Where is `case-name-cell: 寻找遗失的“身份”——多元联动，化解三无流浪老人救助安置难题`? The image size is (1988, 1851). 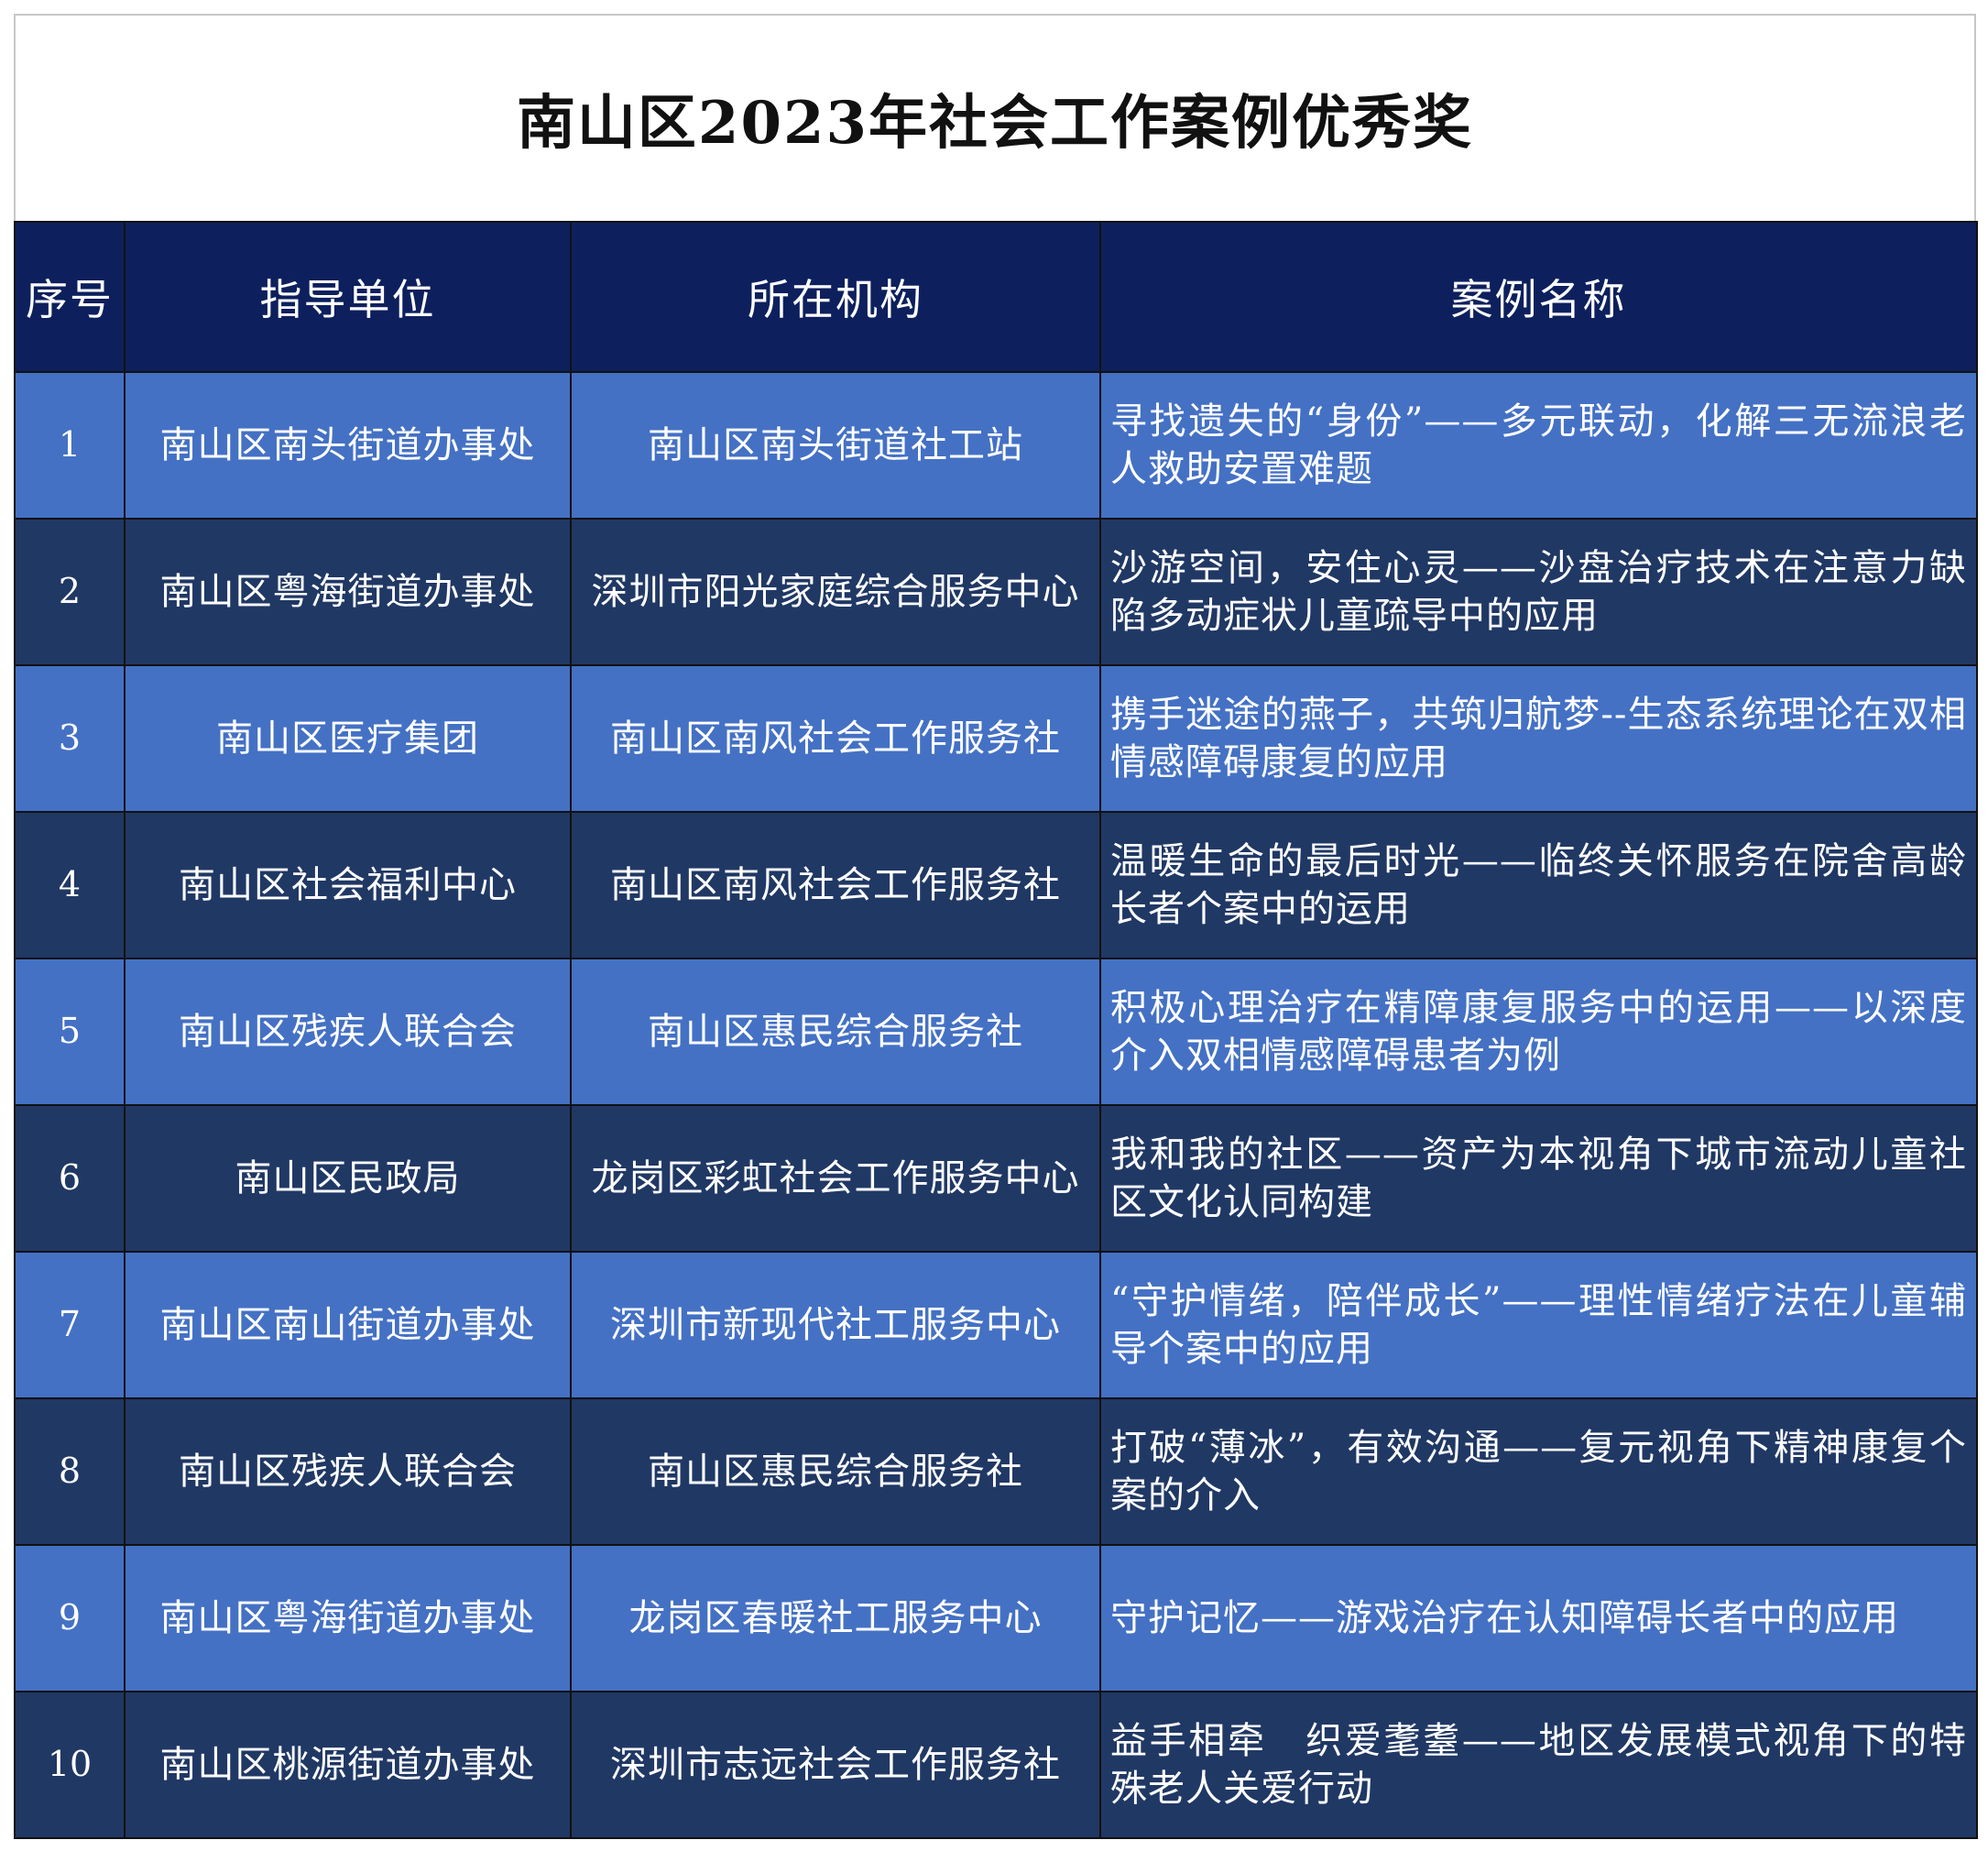
case-name-cell: 寻找遗失的“身份”——多元联动，化解三无流浪老人救助安置难题 is located at coordinates (1538, 445).